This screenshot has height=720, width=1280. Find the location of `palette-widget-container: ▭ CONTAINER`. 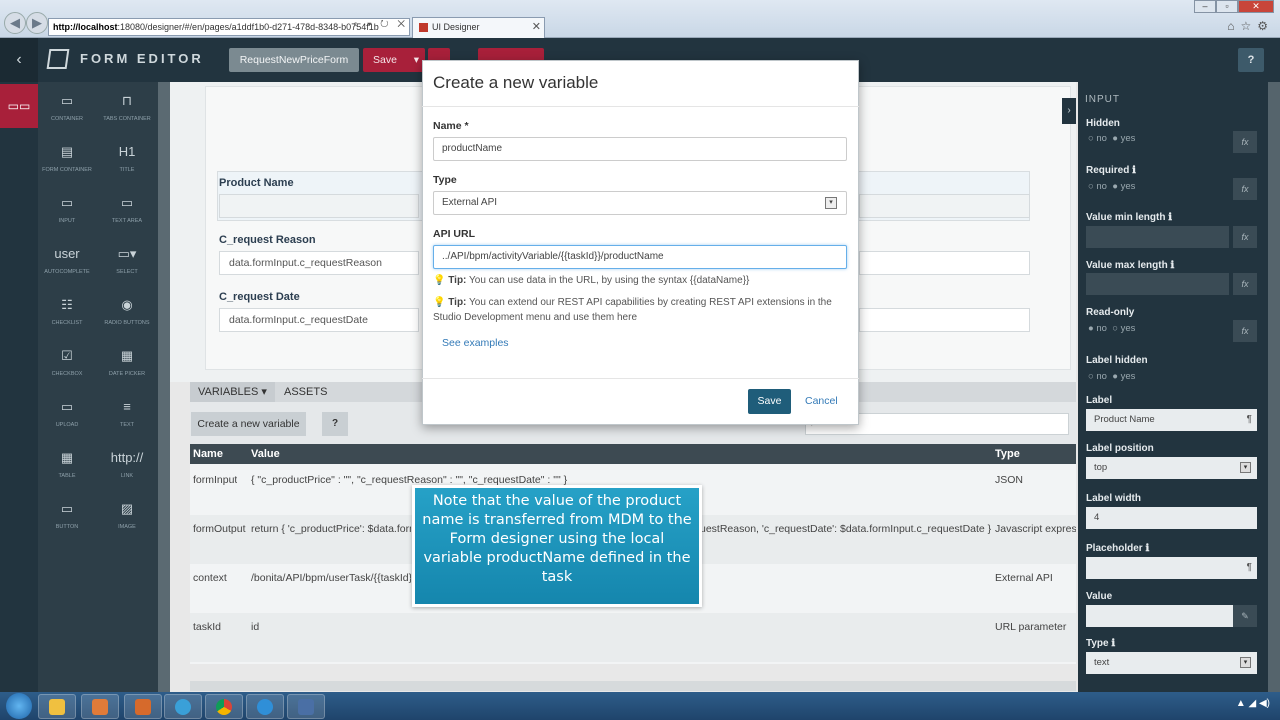

palette-widget-container: ▭ CONTAINER is located at coordinates (67, 111).